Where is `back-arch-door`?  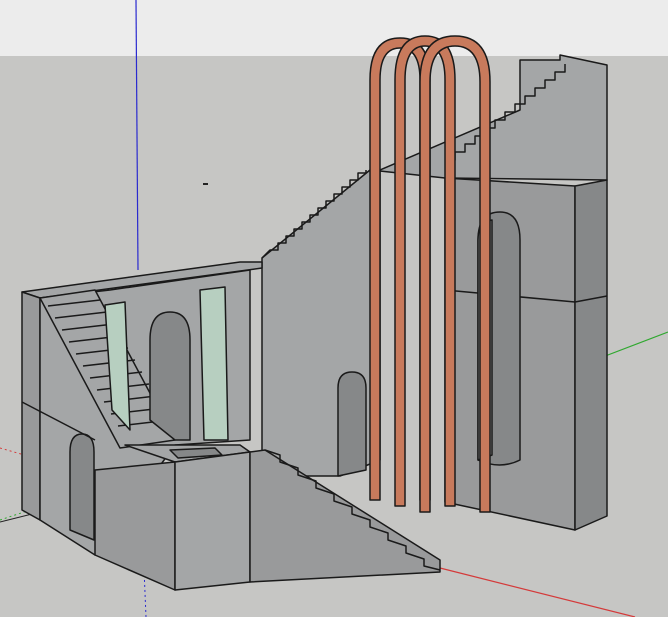 back-arch-door is located at coordinates (352, 424).